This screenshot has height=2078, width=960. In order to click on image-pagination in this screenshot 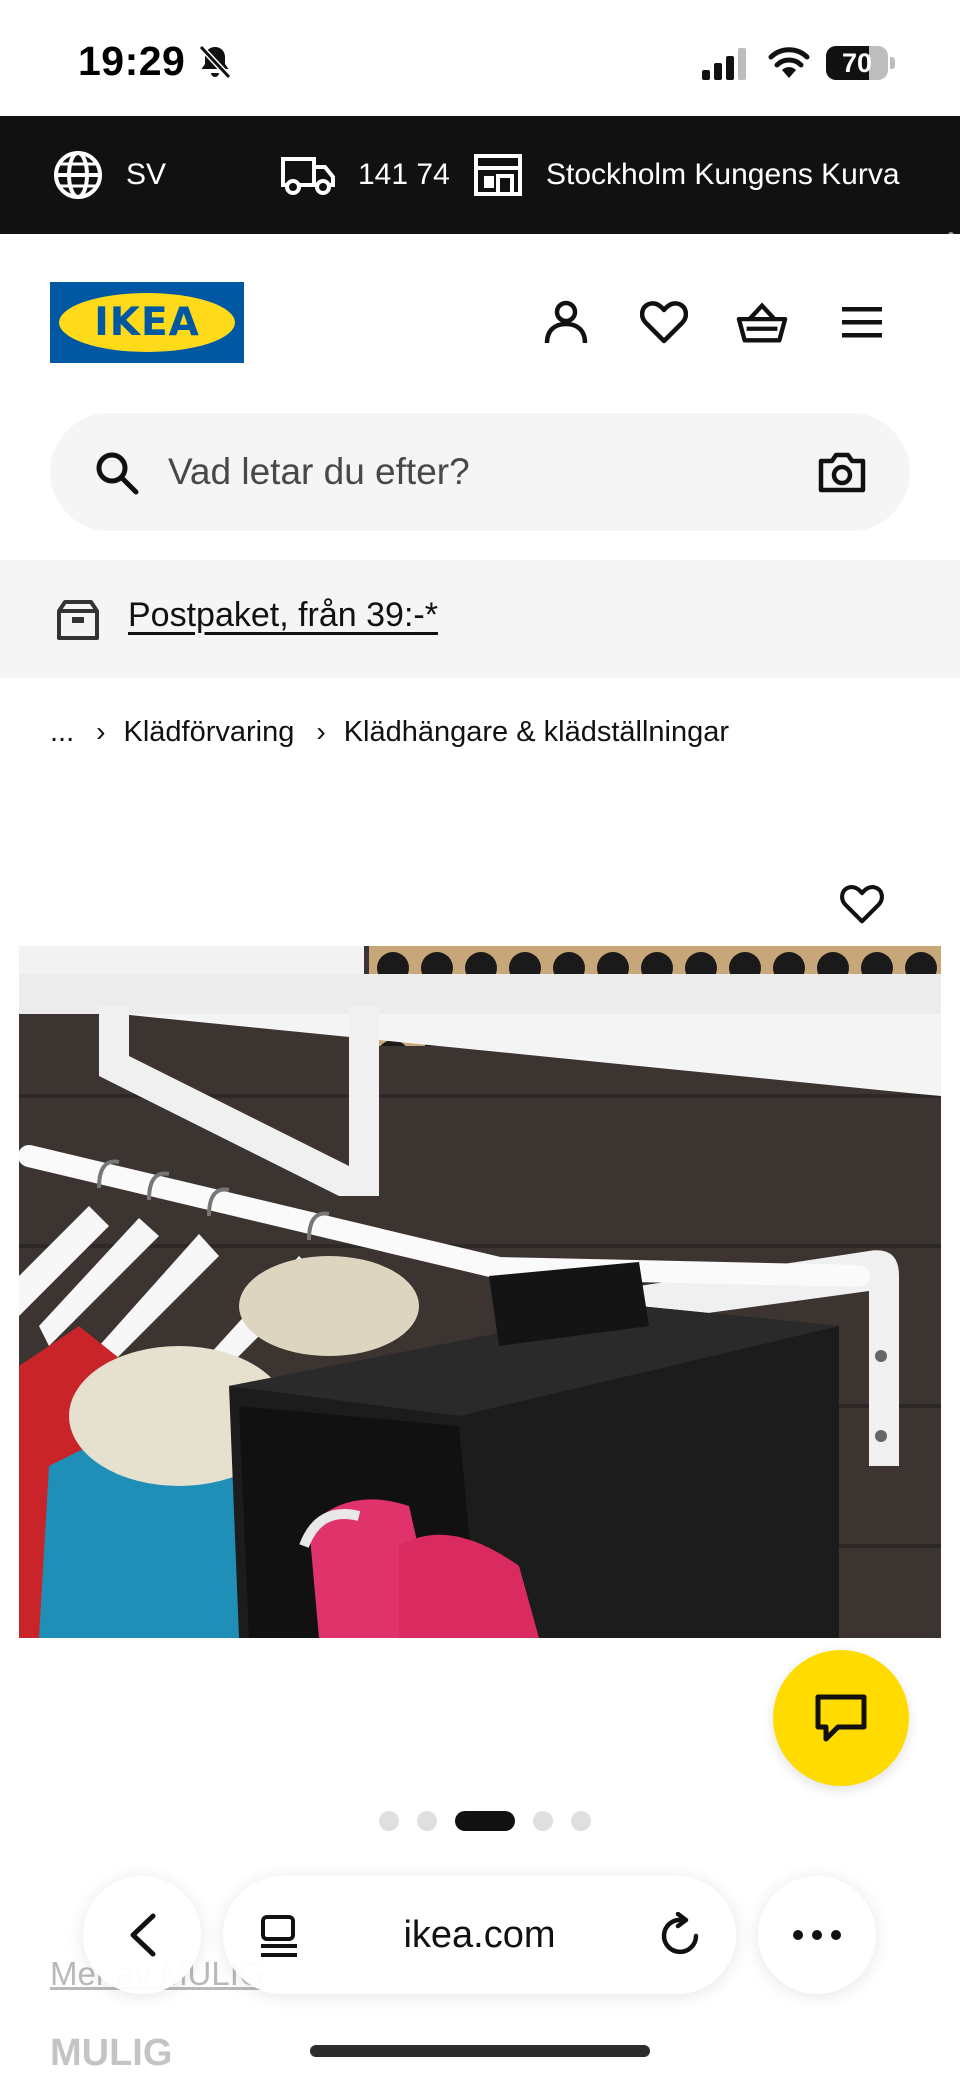, I will do `click(485, 1821)`.